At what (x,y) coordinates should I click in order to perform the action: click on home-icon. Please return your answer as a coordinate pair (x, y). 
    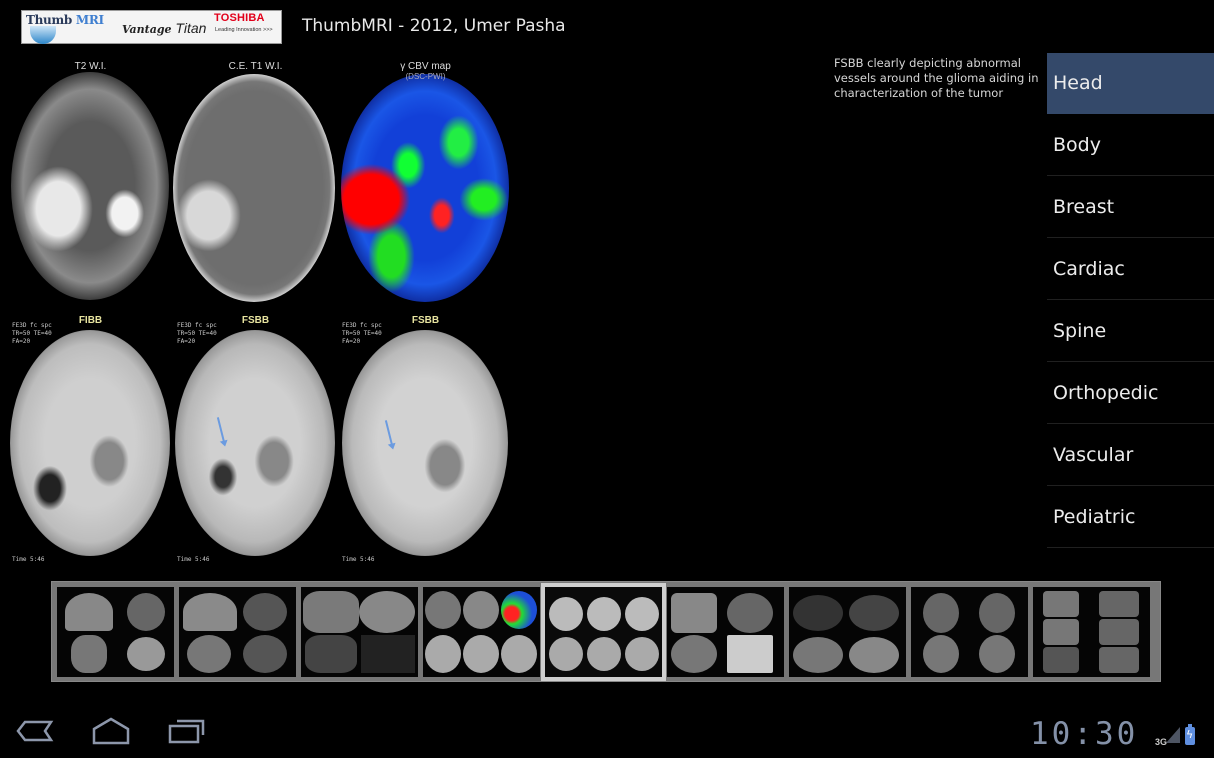
    Looking at the image, I should click on (111, 731).